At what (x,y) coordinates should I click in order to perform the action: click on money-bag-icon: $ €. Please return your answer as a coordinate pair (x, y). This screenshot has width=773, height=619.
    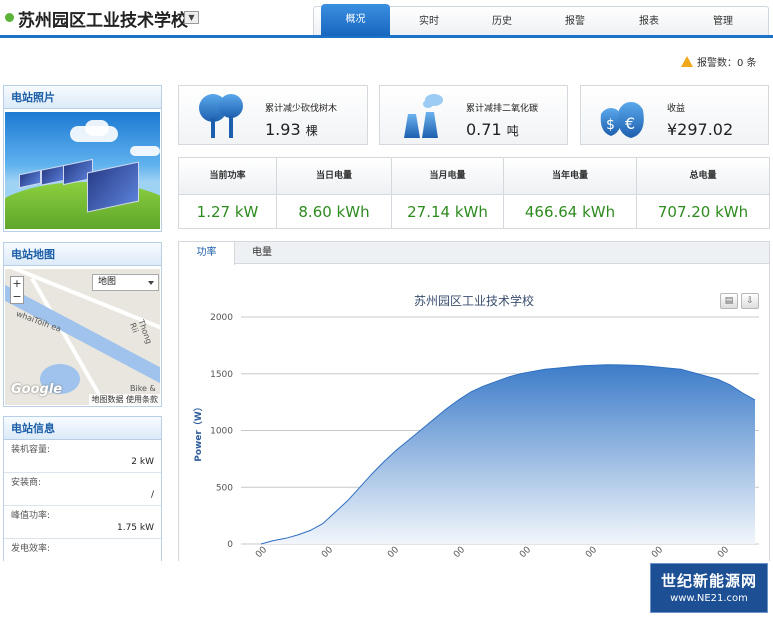
    Looking at the image, I should click on (622, 120).